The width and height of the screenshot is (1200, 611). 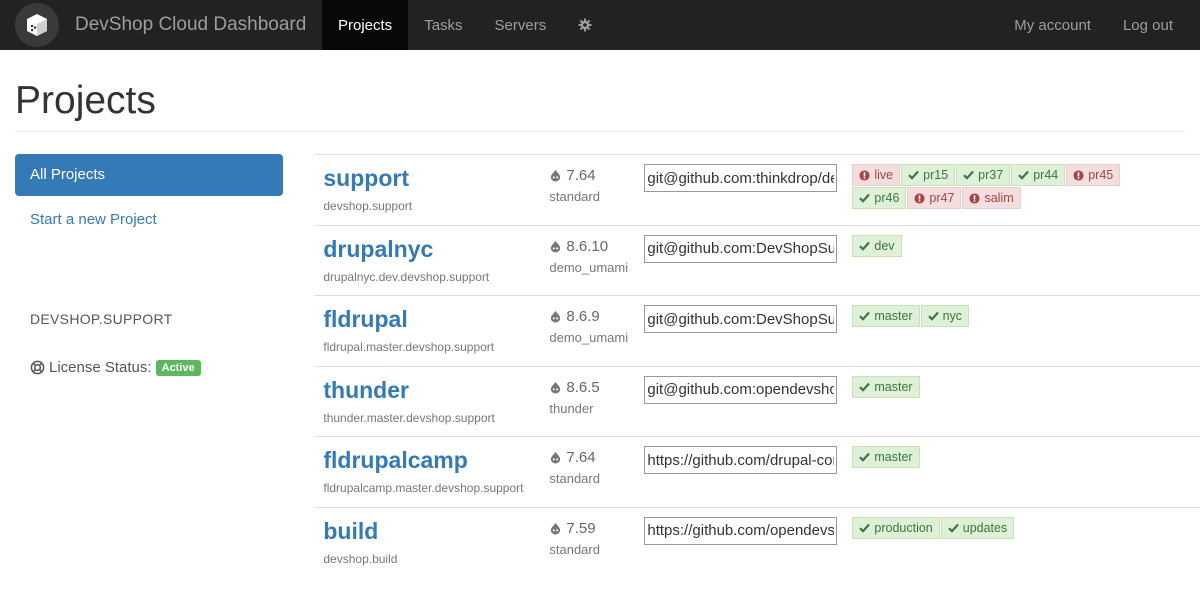 I want to click on drupal-version-value: 8.6.5, so click(x=583, y=387).